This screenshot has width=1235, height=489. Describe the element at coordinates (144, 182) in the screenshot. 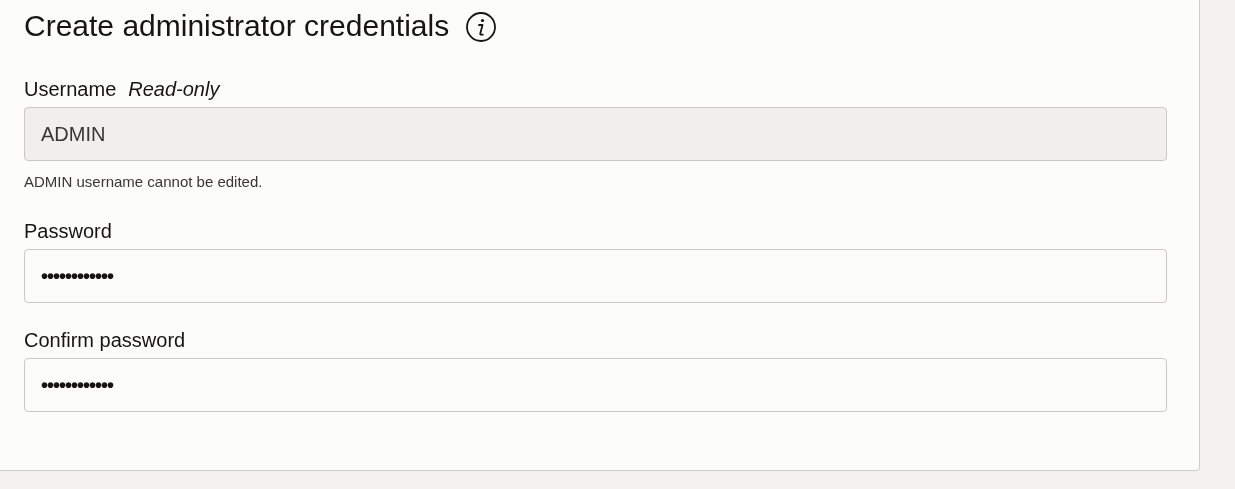

I see `help-text: ADMIN username cannot be edited.` at that location.